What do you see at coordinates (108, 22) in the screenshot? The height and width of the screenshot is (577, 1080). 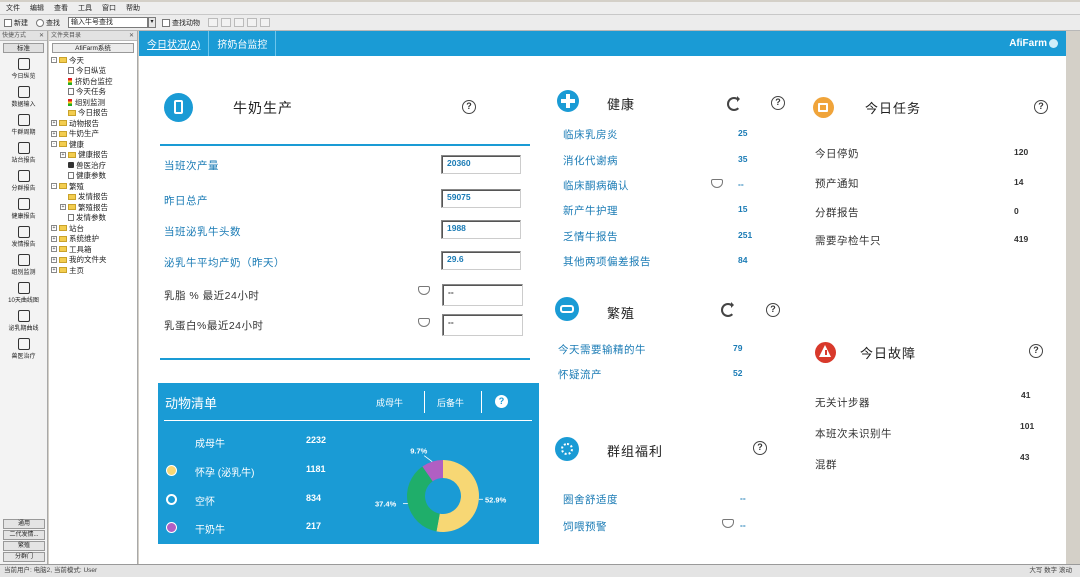 I see `search-input: 输入牛号查找` at bounding box center [108, 22].